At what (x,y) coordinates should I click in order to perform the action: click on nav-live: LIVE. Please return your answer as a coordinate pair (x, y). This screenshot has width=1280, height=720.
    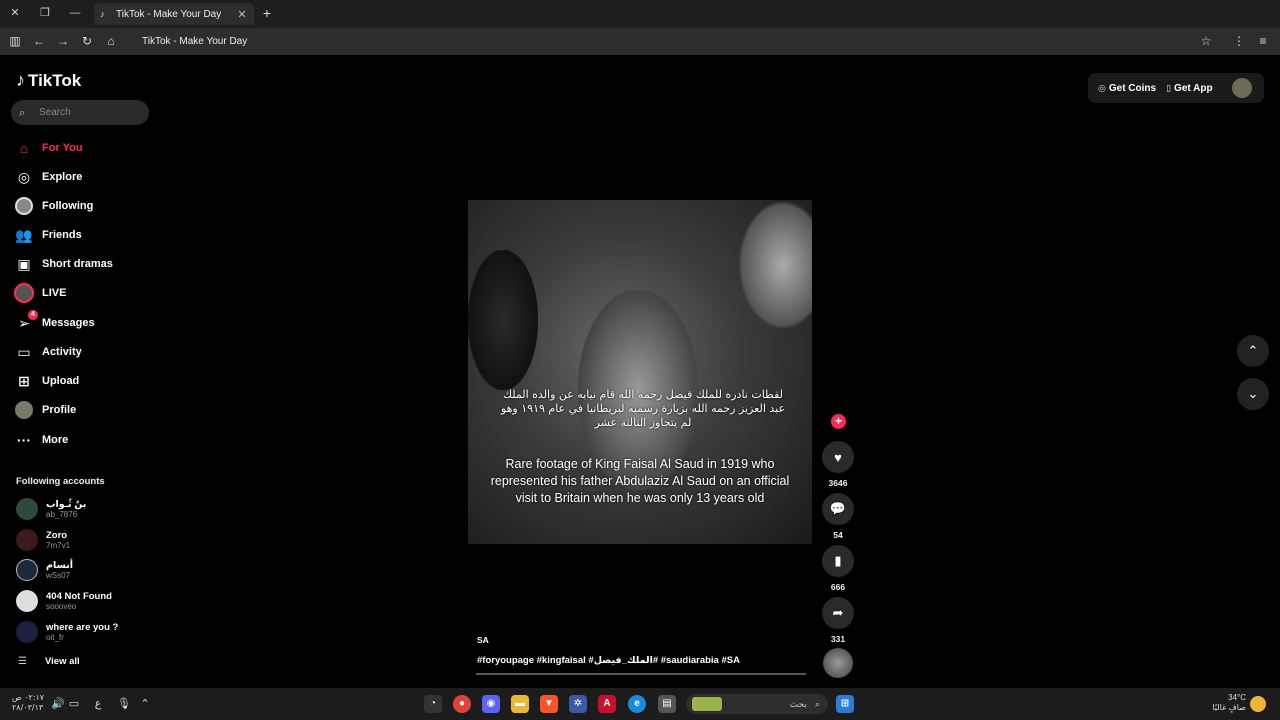
    Looking at the image, I should click on (84, 293).